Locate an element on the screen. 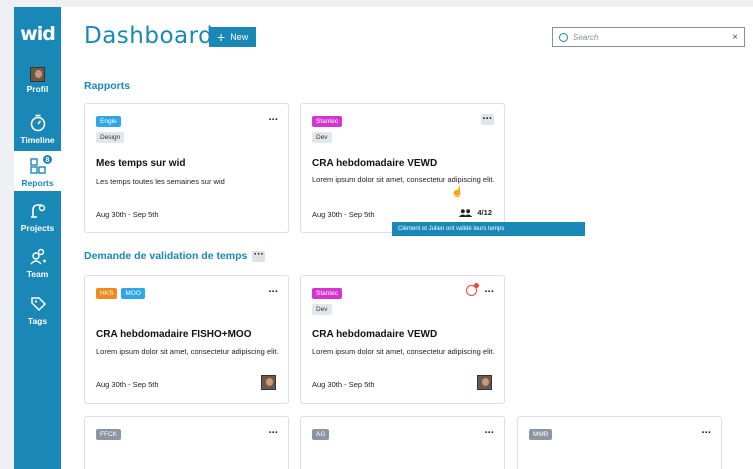  tag-badge: Engie is located at coordinates (108, 121).